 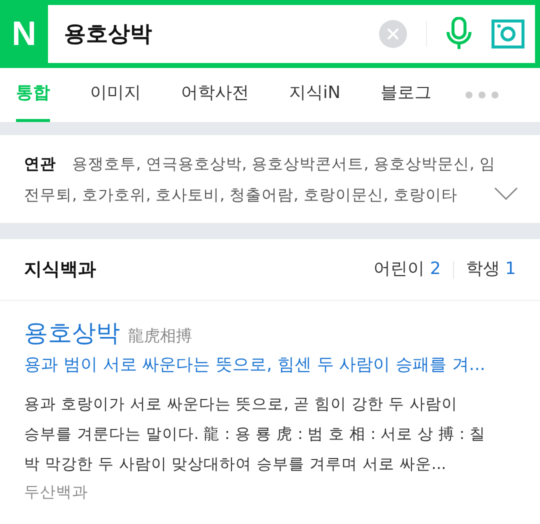 What do you see at coordinates (72, 333) in the screenshot?
I see `result-title: 용호상박` at bounding box center [72, 333].